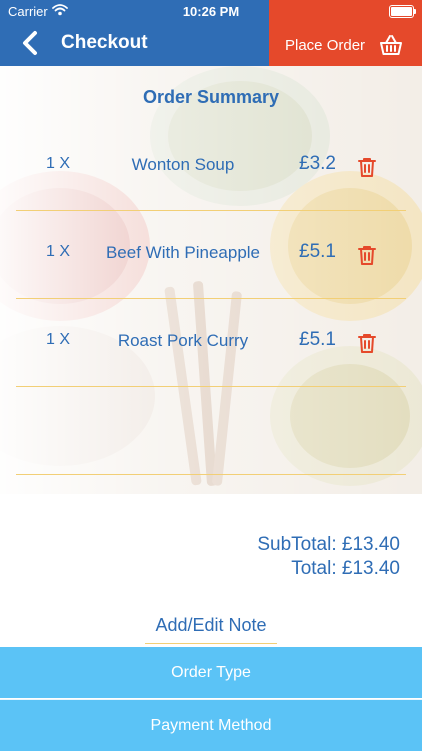  Describe the element at coordinates (328, 544) in the screenshot. I see `subtotal-label: SubTotal: £13.40` at that location.